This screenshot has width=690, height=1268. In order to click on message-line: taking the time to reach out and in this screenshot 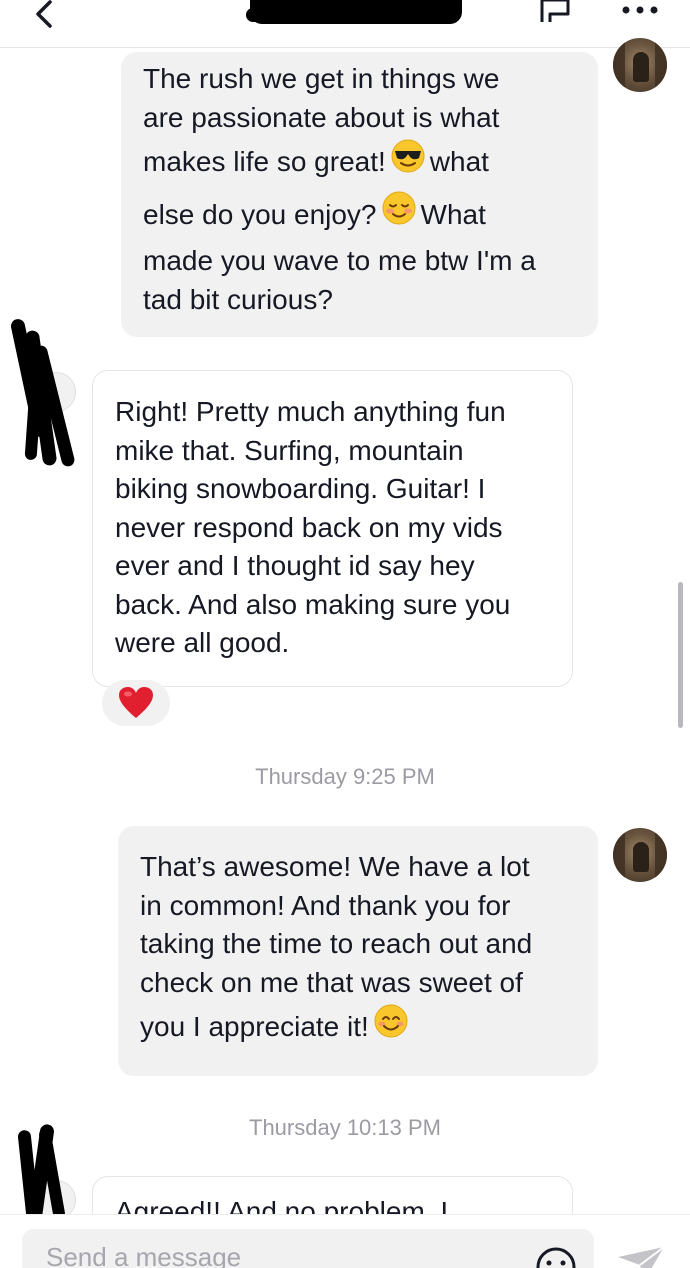, I will do `click(336, 943)`.